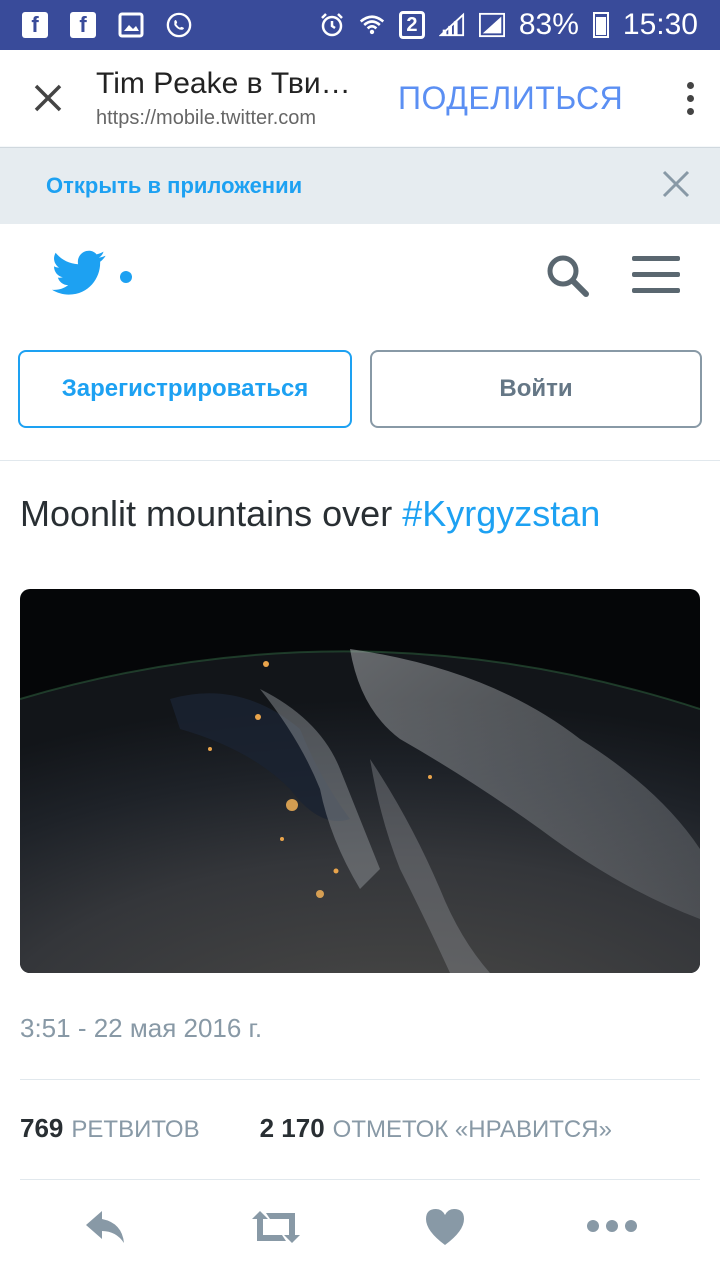 The height and width of the screenshot is (1280, 720). Describe the element at coordinates (690, 98) in the screenshot. I see `more-options-icon` at that location.